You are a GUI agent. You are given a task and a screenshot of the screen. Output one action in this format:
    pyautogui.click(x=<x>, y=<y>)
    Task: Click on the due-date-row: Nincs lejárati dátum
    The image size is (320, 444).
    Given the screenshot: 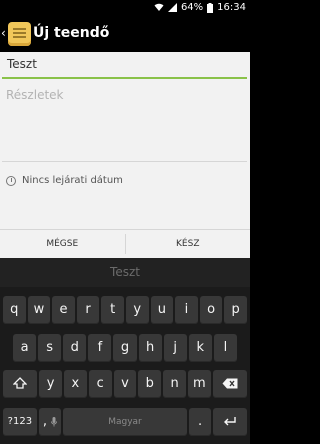 What is the action you would take?
    pyautogui.click(x=64, y=180)
    